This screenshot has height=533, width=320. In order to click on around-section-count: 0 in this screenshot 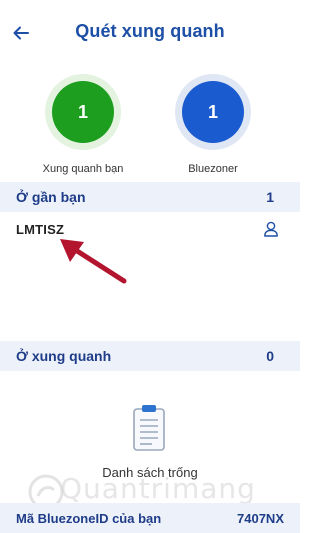, I will do `click(270, 356)`.